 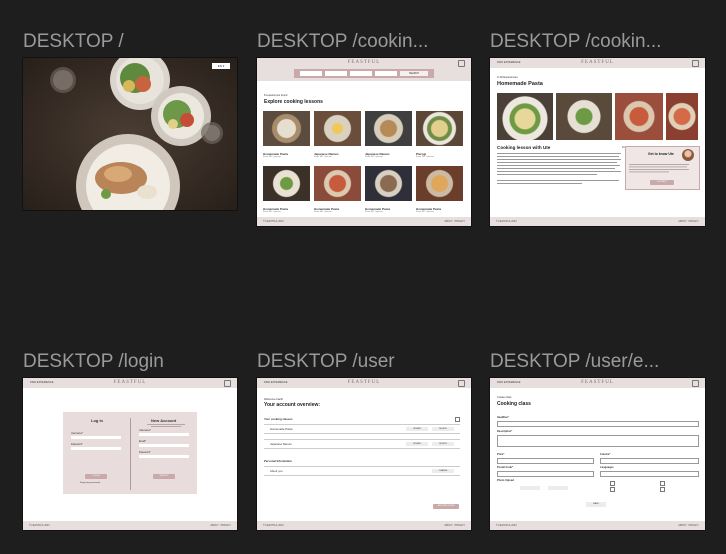 What do you see at coordinates (598, 424) in the screenshot?
I see `headline-field` at bounding box center [598, 424].